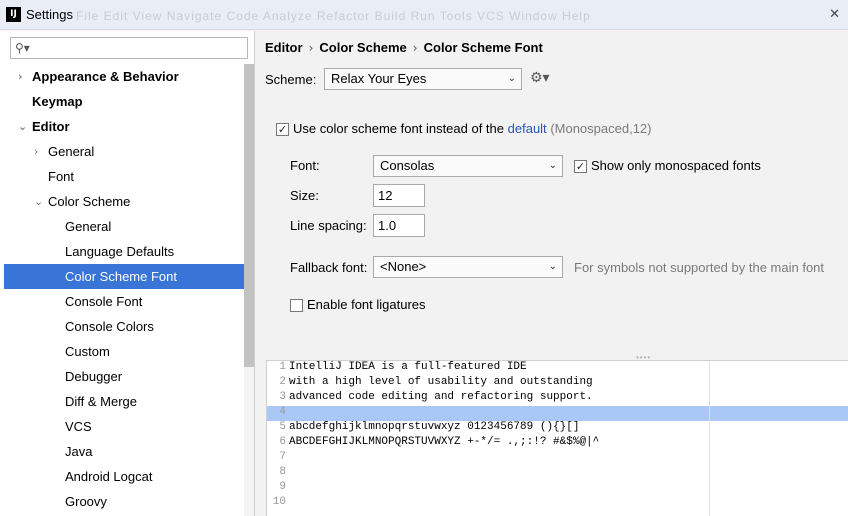  Describe the element at coordinates (407, 165) in the screenshot. I see `font-dropdown-value: Consolas` at that location.